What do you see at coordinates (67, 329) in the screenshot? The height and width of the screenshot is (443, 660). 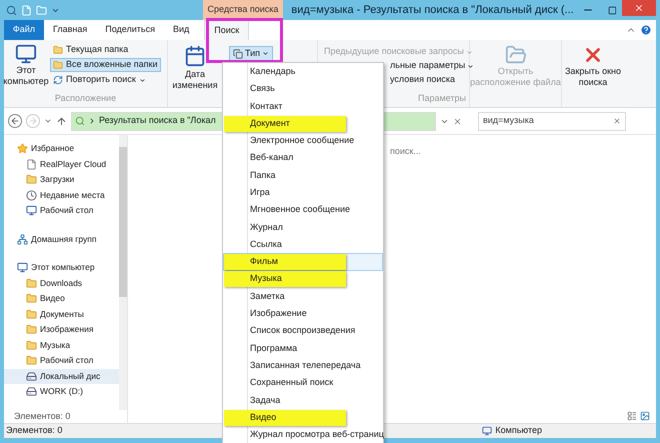 I see `nav-label: Изображения` at bounding box center [67, 329].